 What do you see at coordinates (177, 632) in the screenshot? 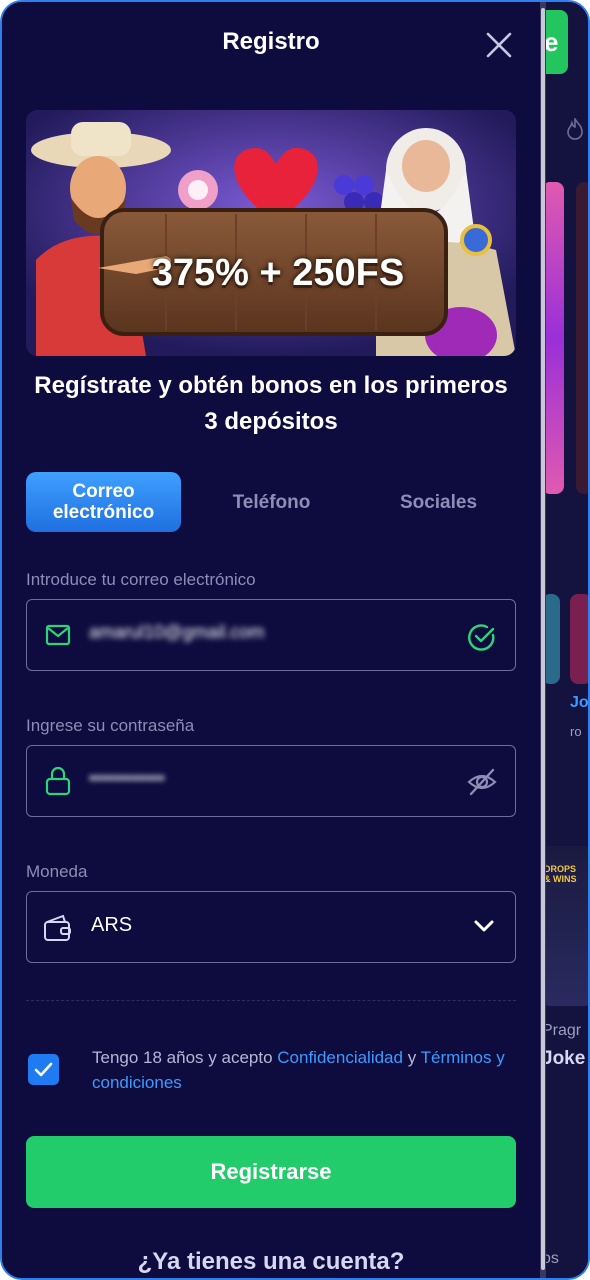
I see `email-value: amarul10@gmail.com` at bounding box center [177, 632].